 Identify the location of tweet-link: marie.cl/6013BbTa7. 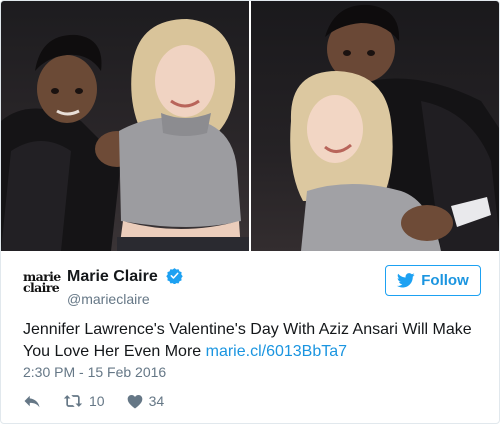
(276, 351).